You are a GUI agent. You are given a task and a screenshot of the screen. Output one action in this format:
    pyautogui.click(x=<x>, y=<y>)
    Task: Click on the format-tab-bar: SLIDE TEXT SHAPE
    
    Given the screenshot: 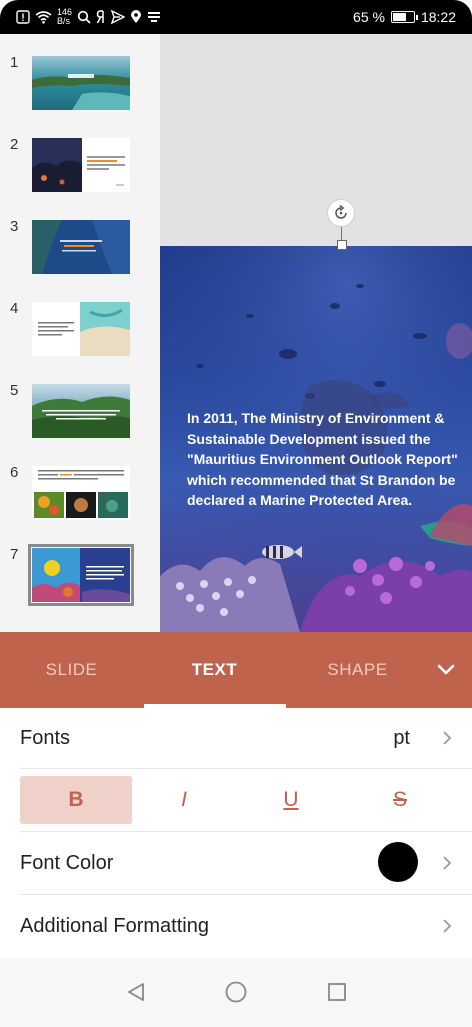 What is the action you would take?
    pyautogui.click(x=236, y=670)
    